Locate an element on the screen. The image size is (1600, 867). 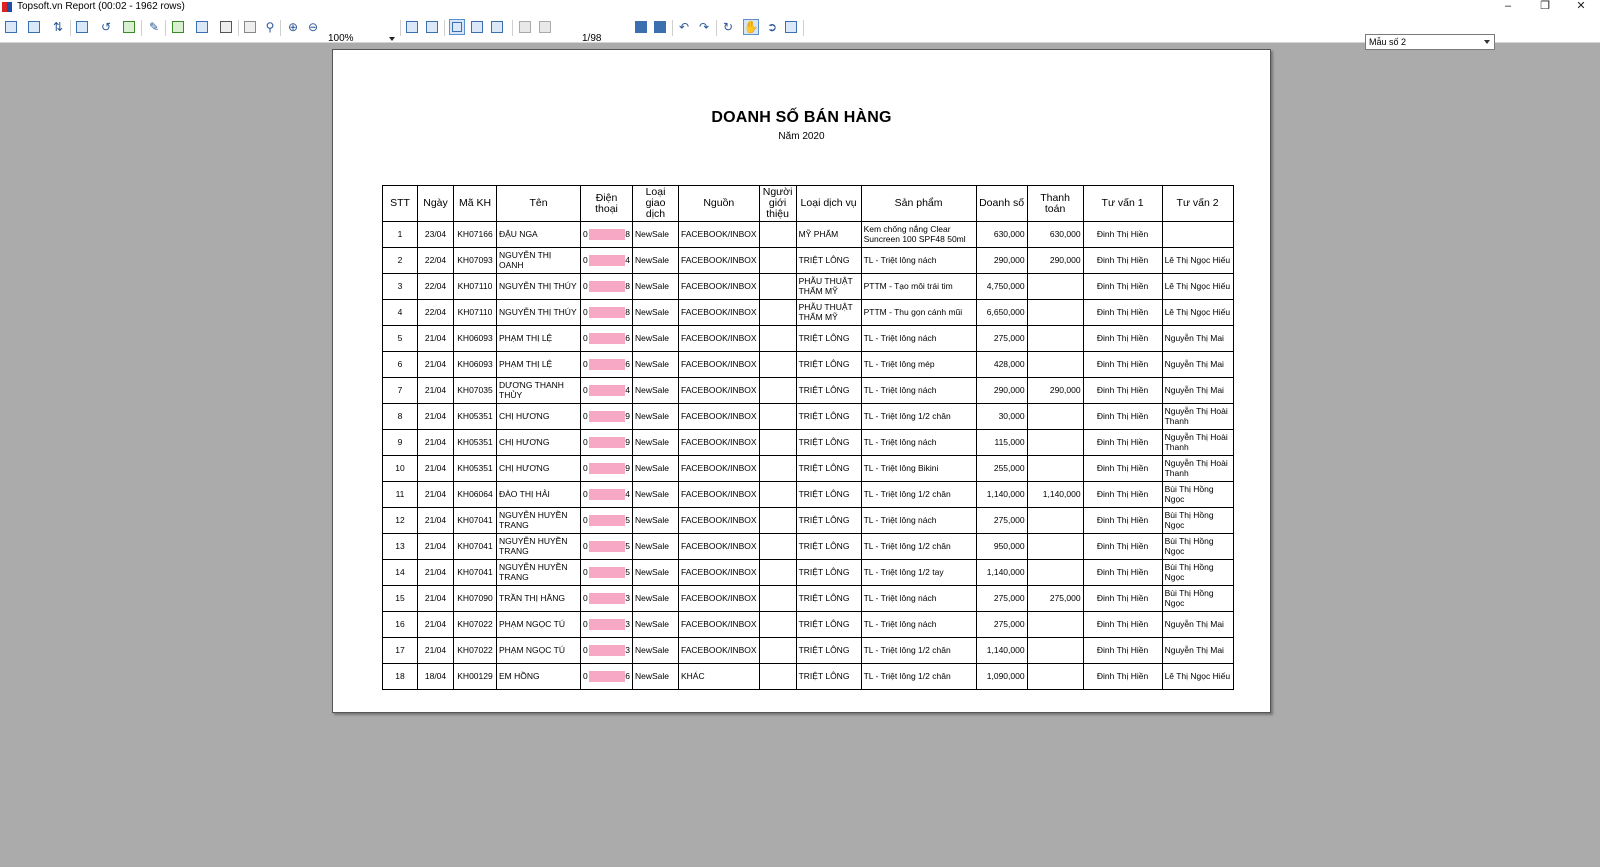
zoom-select: 100% is located at coordinates (360, 38).